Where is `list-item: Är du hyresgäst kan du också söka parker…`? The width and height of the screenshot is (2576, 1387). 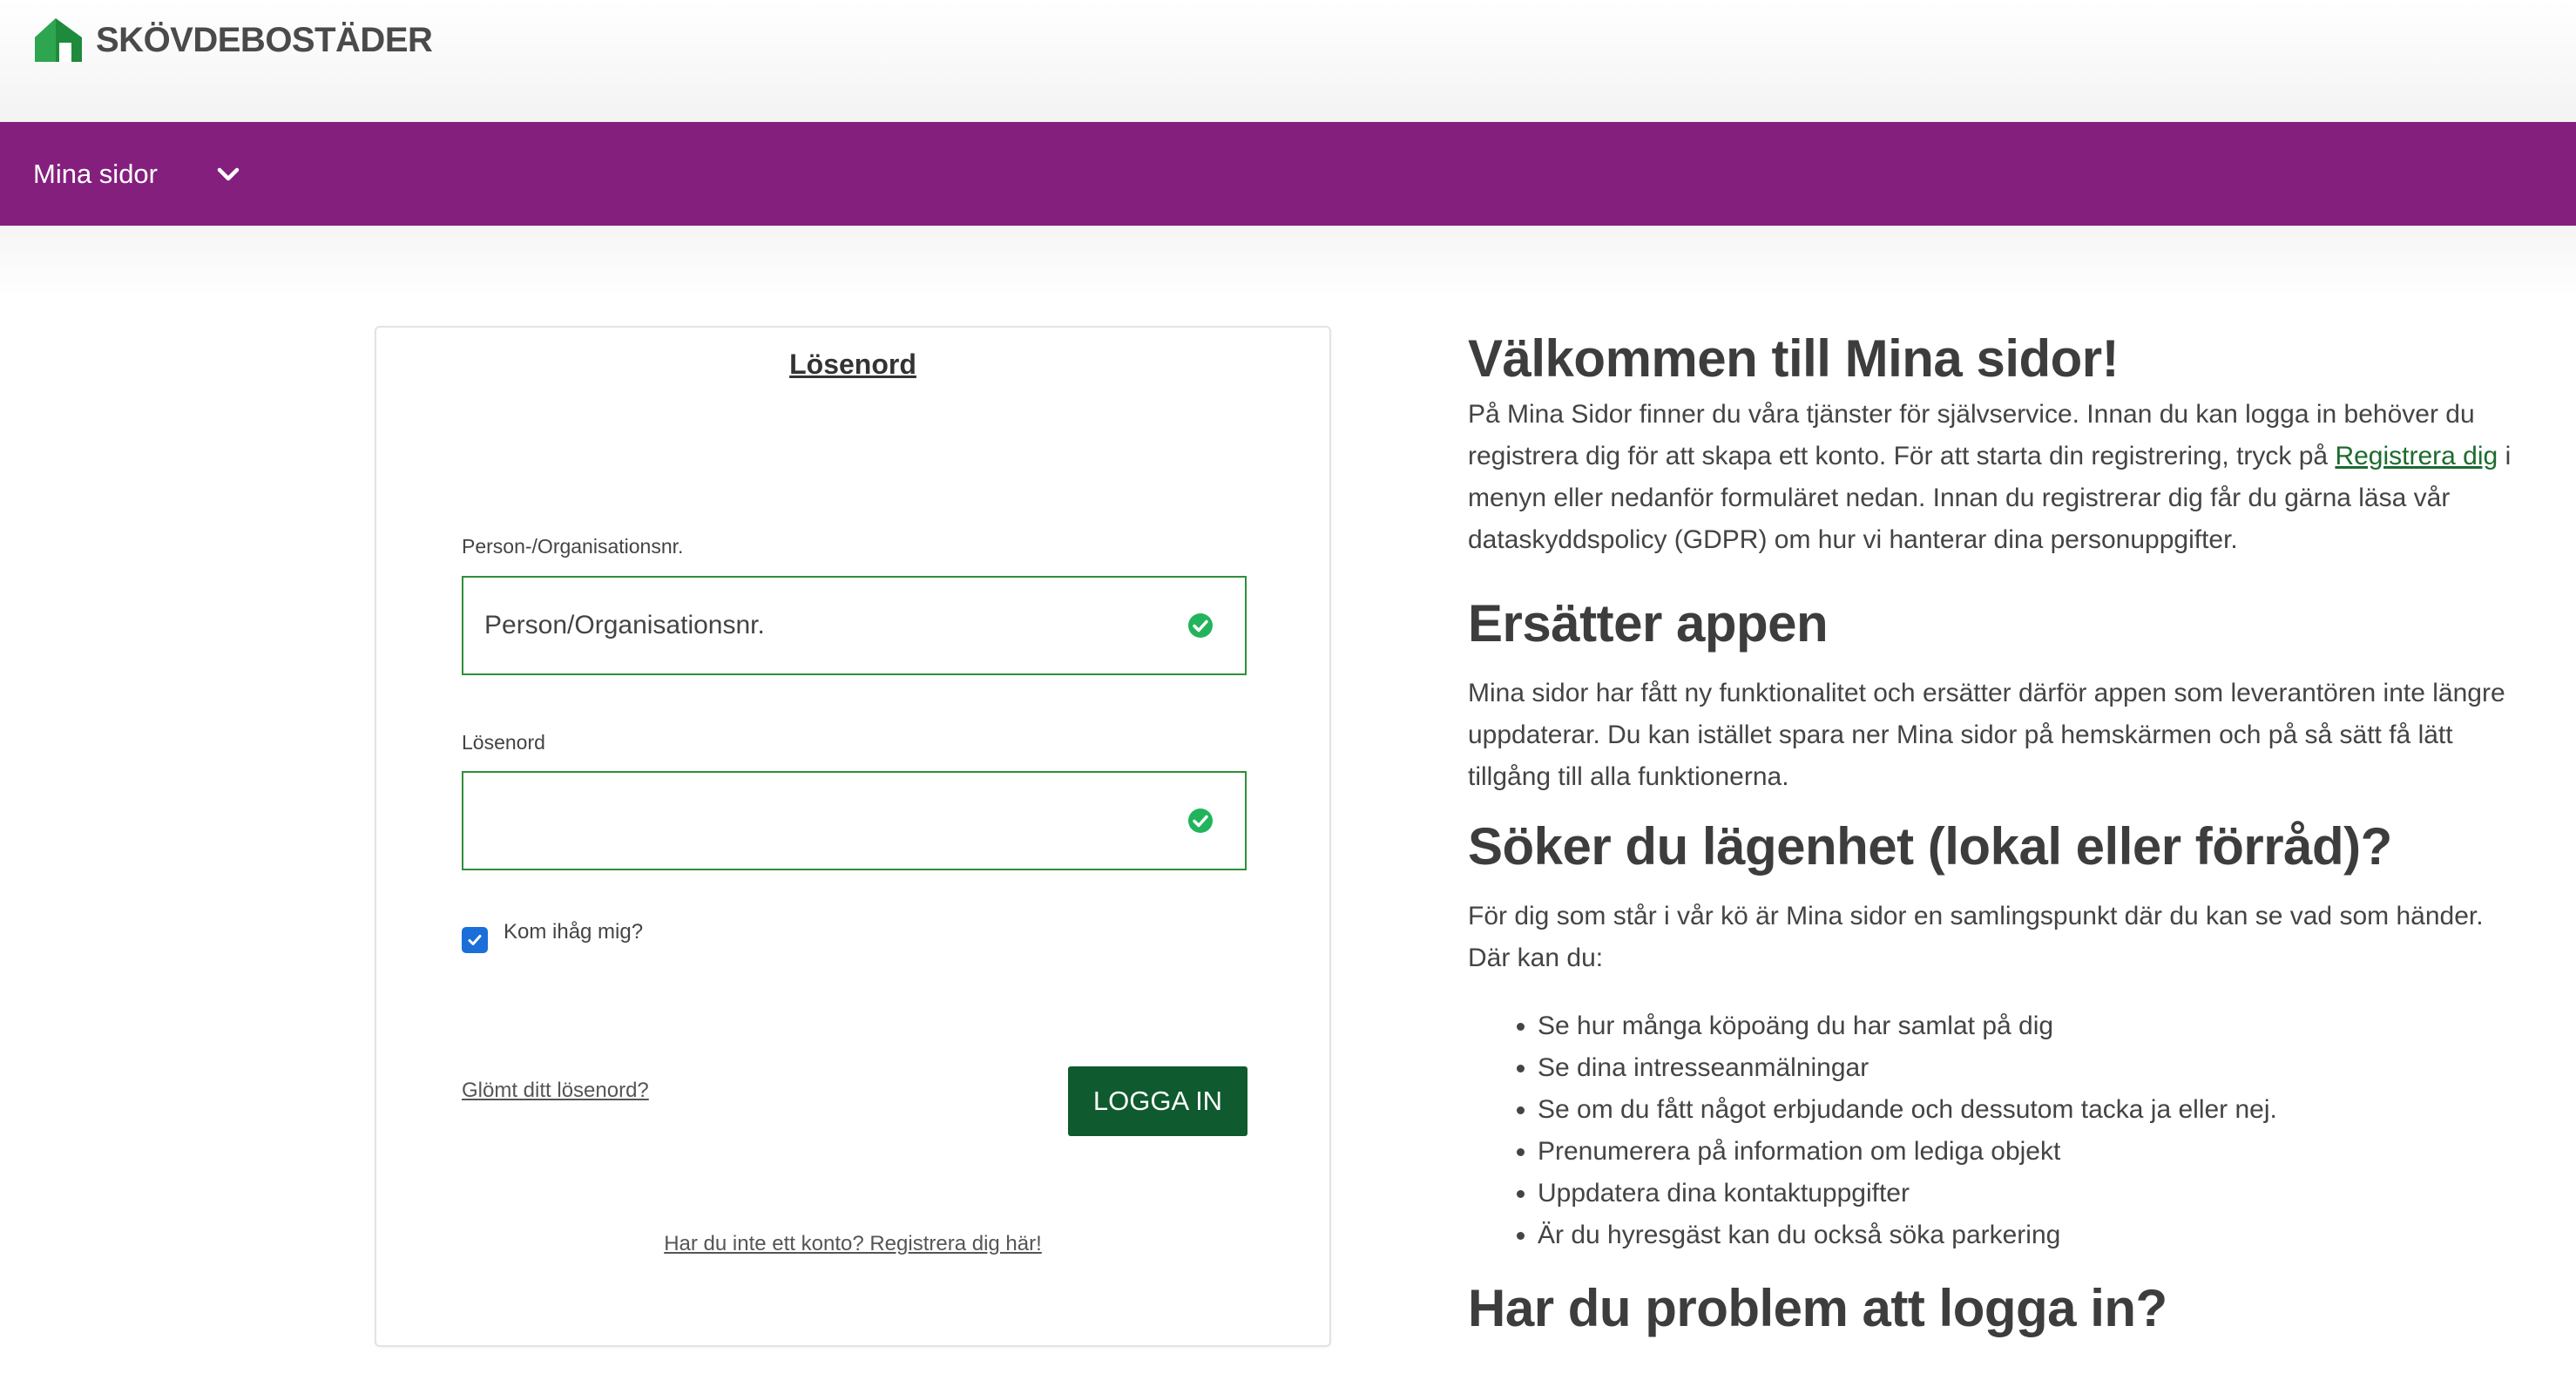
list-item: Är du hyresgäst kan du också söka parker… is located at coordinates (2034, 1235).